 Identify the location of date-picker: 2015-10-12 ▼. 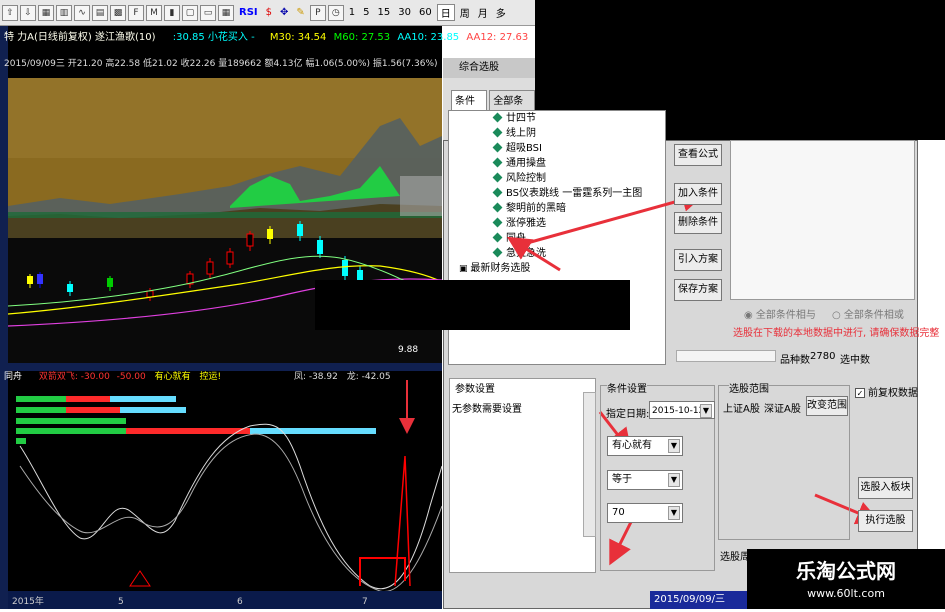
(682, 410).